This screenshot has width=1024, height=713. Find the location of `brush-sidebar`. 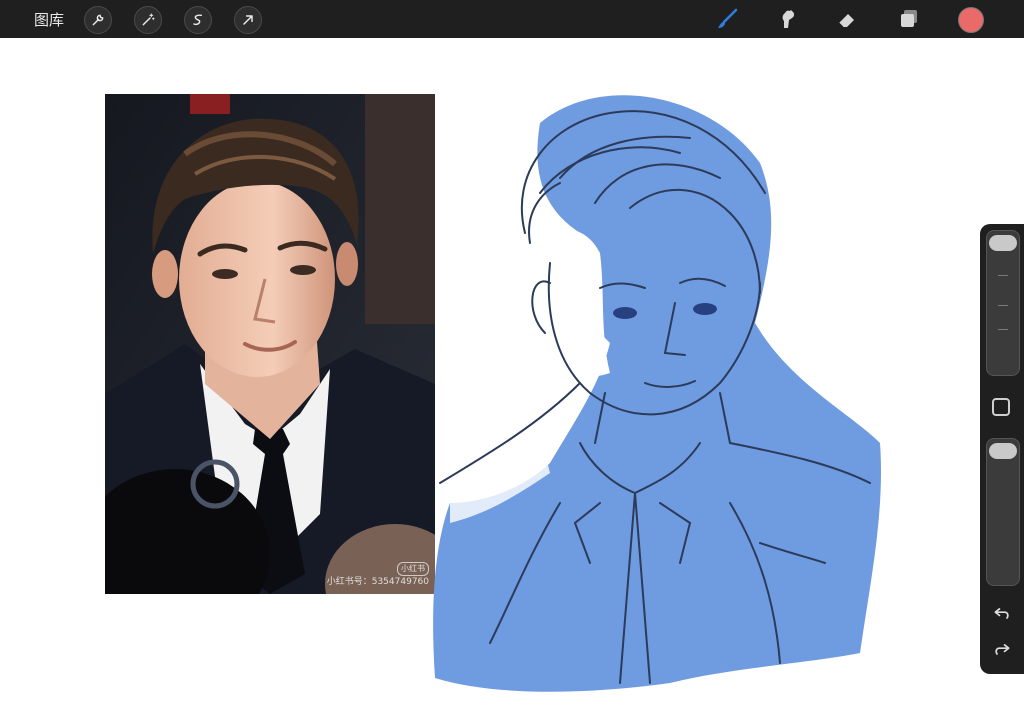

brush-sidebar is located at coordinates (1002, 449).